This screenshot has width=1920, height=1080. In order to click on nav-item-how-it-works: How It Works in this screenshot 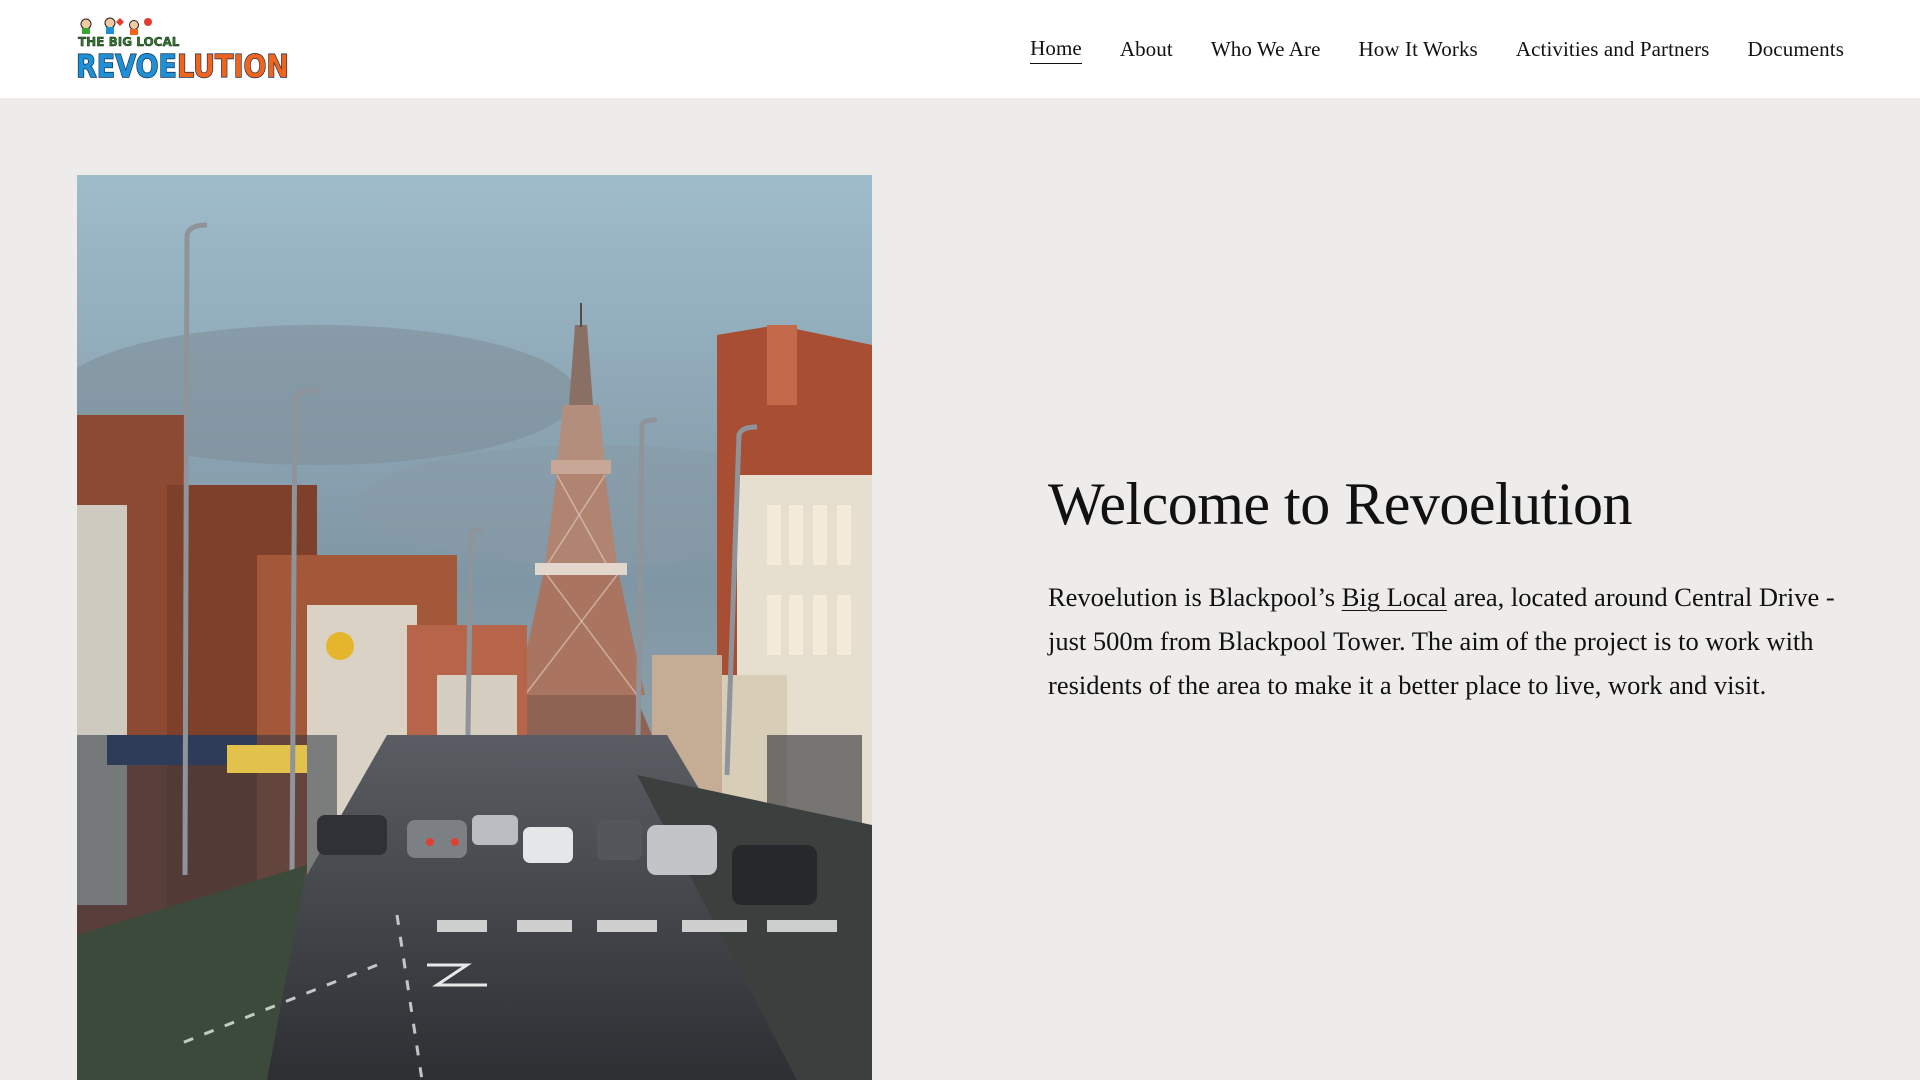, I will do `click(1418, 50)`.